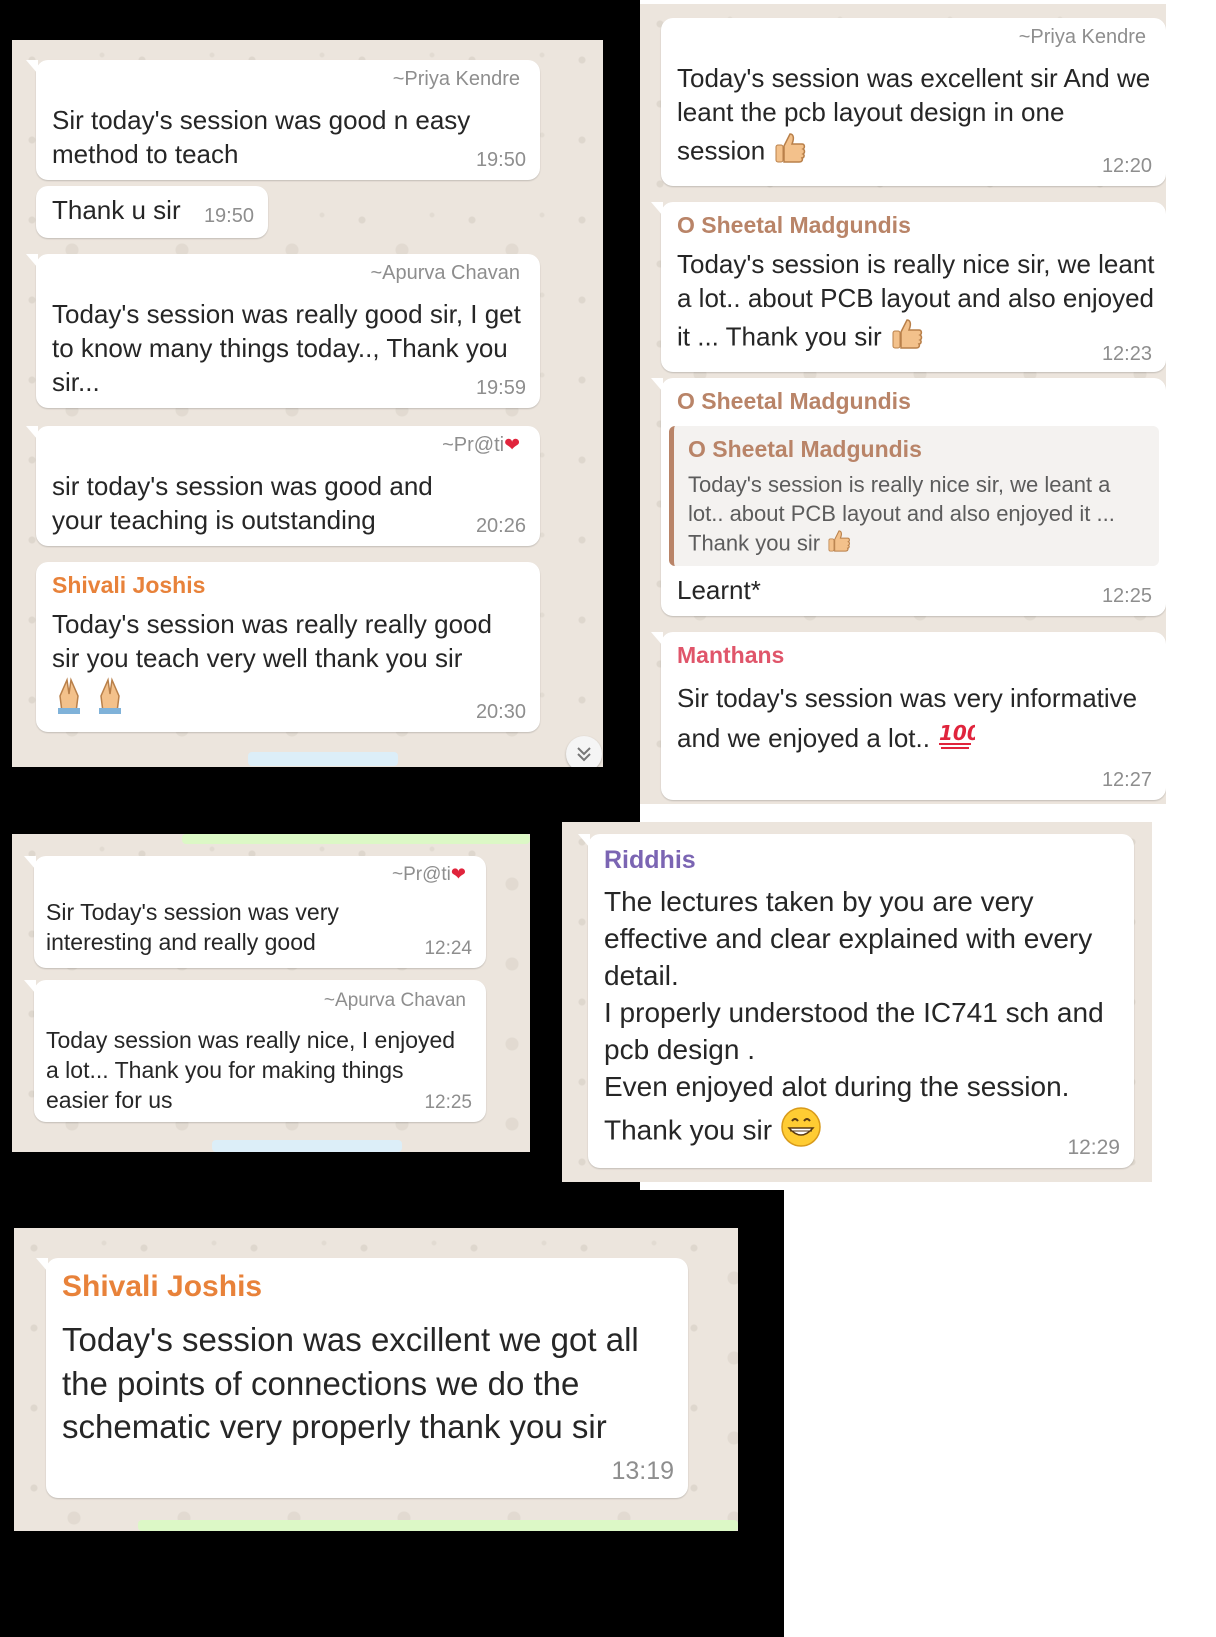  I want to click on message-time: 20:30, so click(500, 712).